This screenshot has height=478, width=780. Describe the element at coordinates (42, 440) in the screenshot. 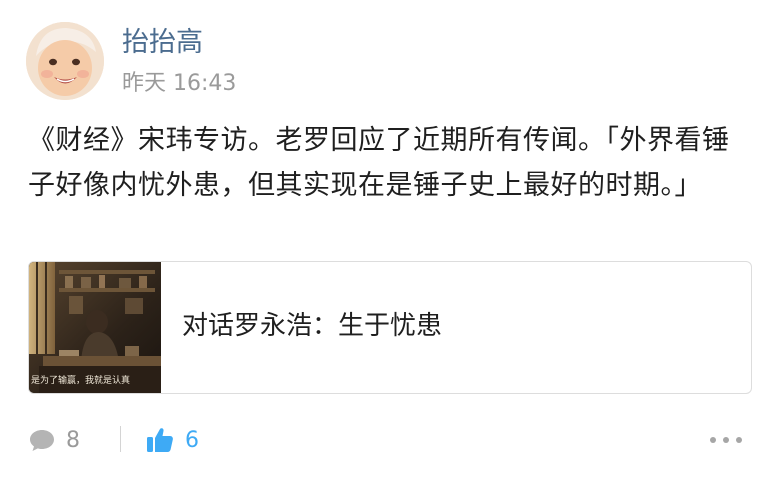

I see `comment-icon` at that location.